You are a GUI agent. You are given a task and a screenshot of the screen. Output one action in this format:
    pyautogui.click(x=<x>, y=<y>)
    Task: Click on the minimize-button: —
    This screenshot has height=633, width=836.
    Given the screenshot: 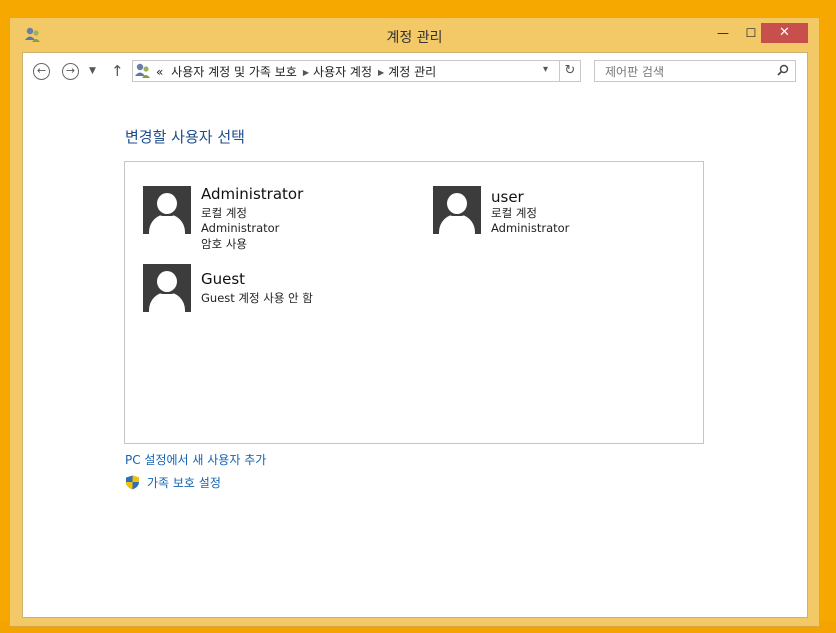 What is the action you would take?
    pyautogui.click(x=723, y=33)
    